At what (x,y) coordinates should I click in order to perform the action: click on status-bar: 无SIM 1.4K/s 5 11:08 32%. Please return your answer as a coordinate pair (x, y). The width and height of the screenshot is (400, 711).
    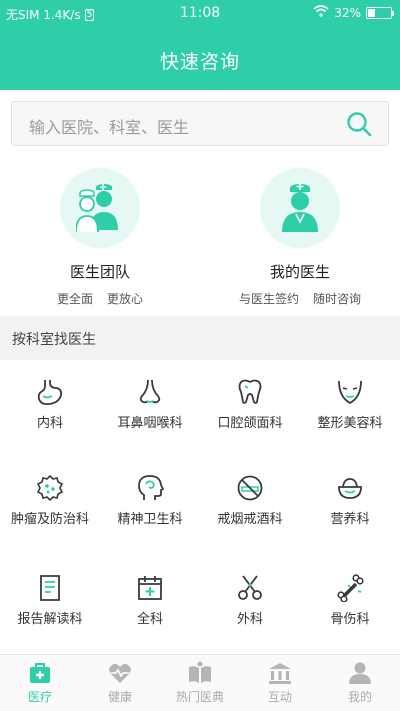
    Looking at the image, I should click on (200, 14).